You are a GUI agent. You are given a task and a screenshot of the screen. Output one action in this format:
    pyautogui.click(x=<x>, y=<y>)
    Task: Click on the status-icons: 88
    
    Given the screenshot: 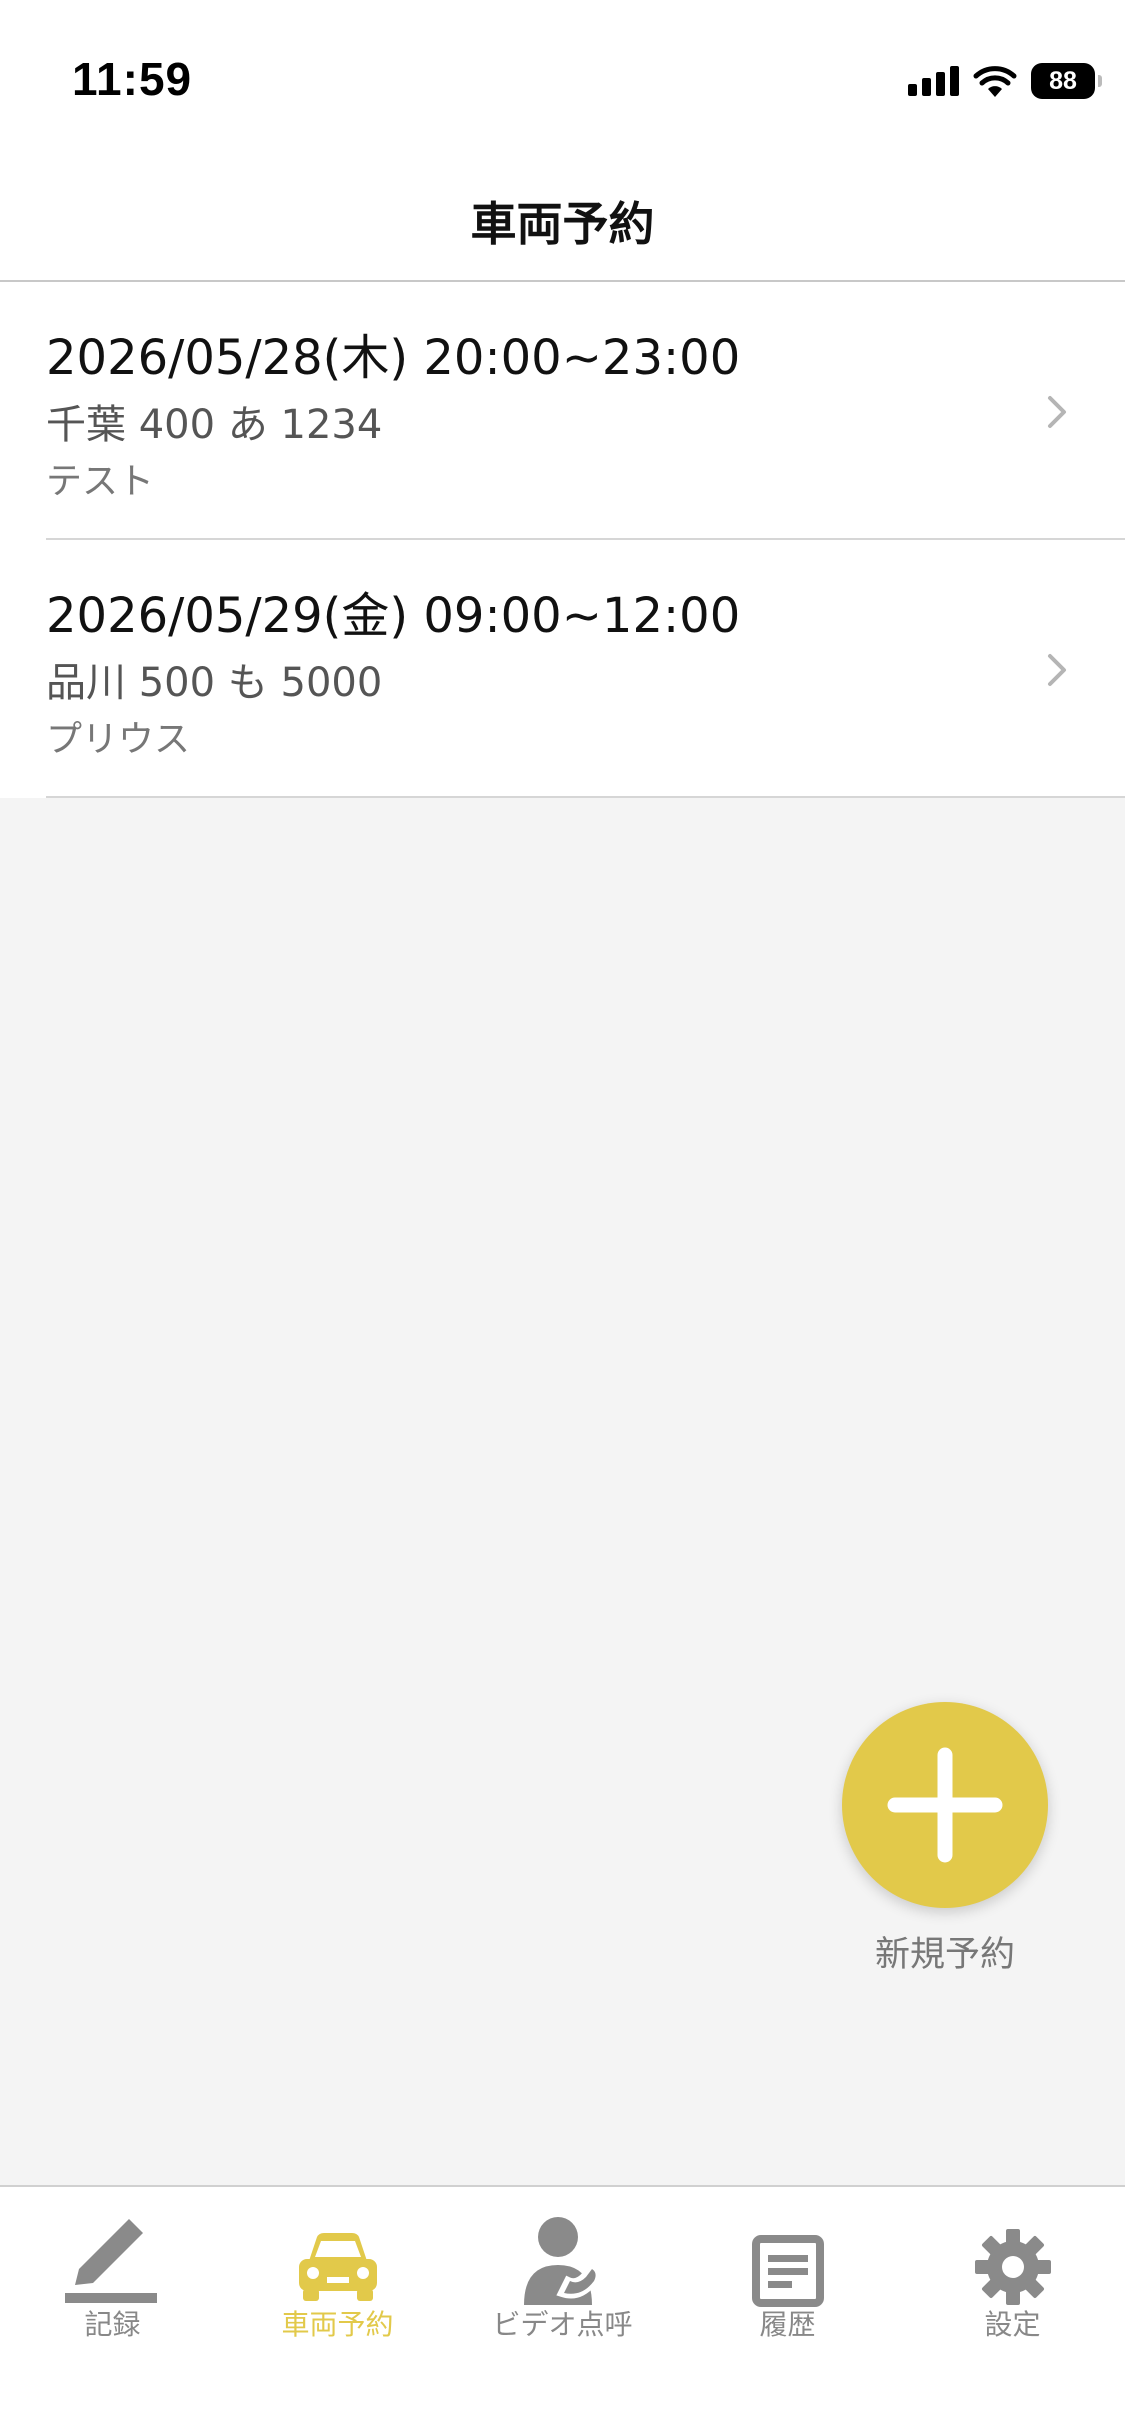 What is the action you would take?
    pyautogui.click(x=1005, y=81)
    